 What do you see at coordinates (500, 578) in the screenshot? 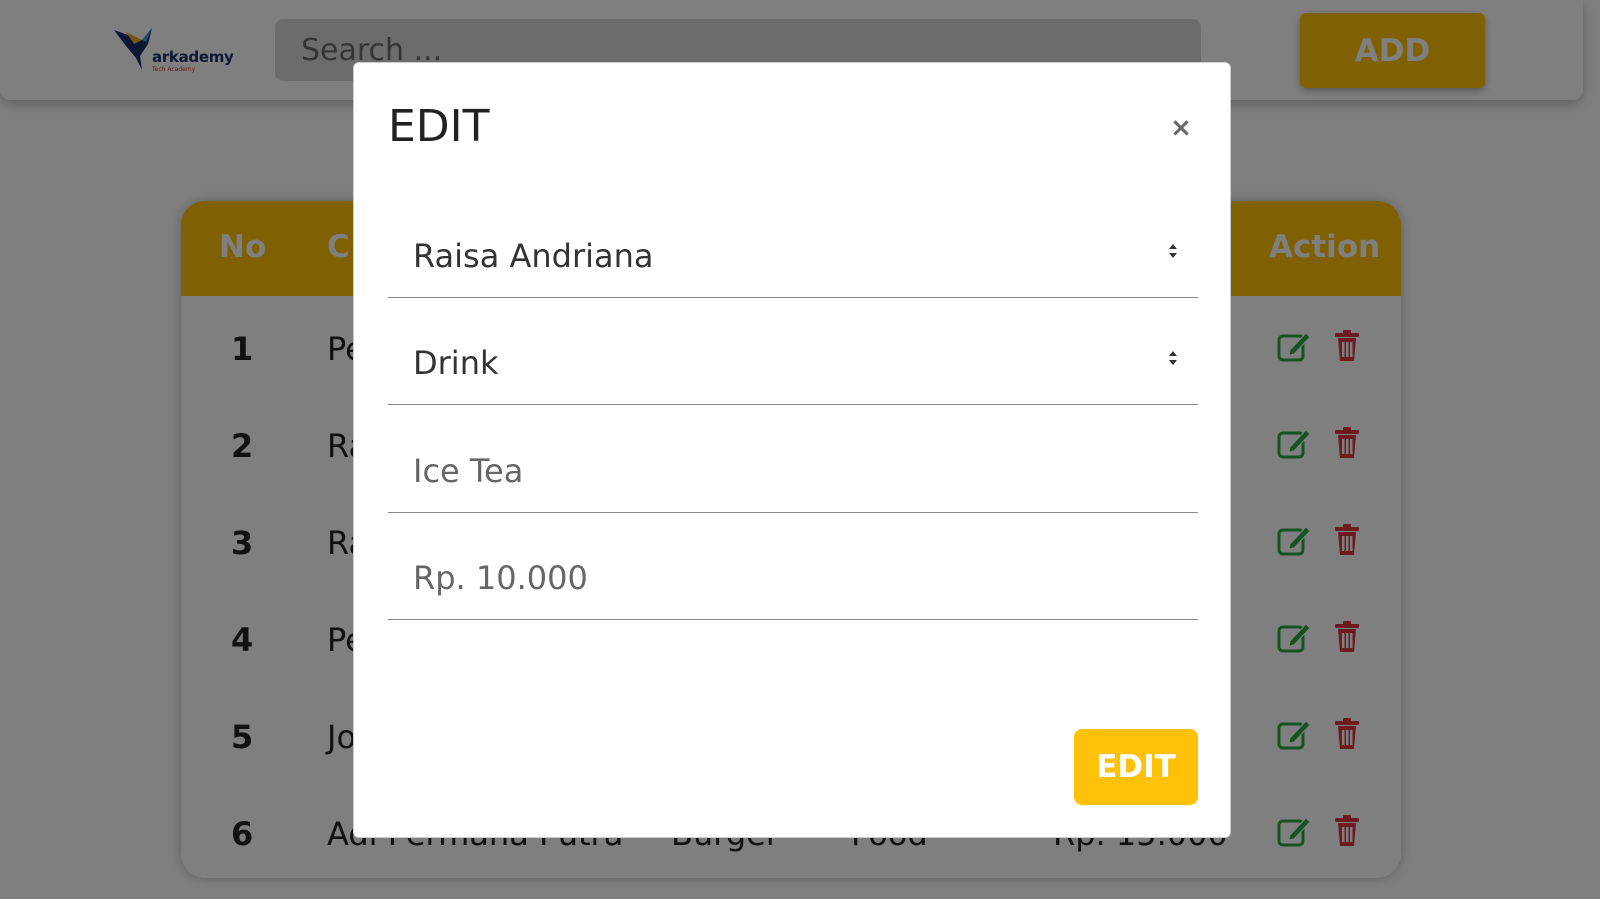
I see `price-input-placeholder: Rp. 10.000` at bounding box center [500, 578].